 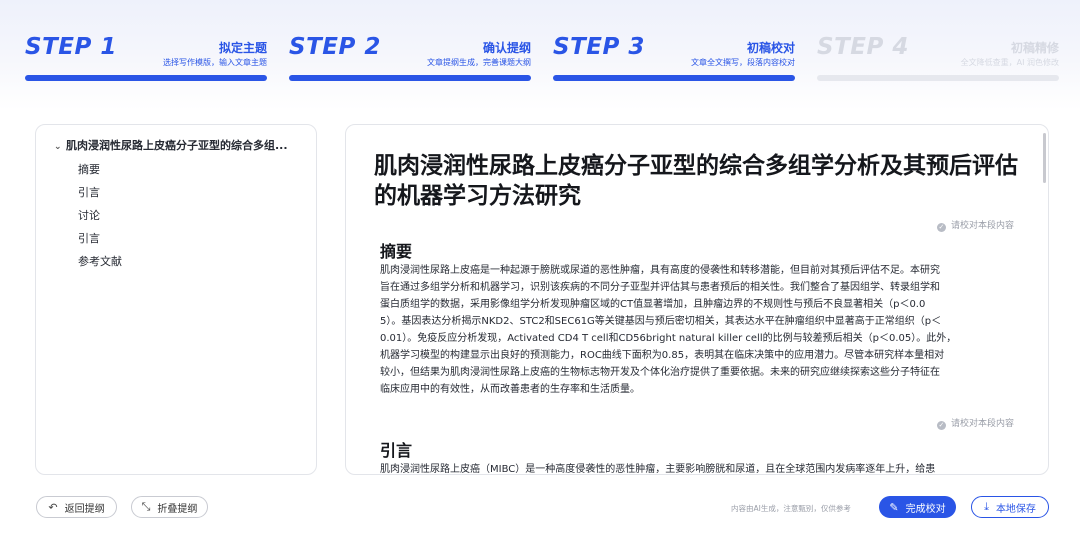 What do you see at coordinates (510, 389) in the screenshot?
I see `text-line: 临床应用中的有效性，从而改善患者的生存率和生活质量。` at bounding box center [510, 389].